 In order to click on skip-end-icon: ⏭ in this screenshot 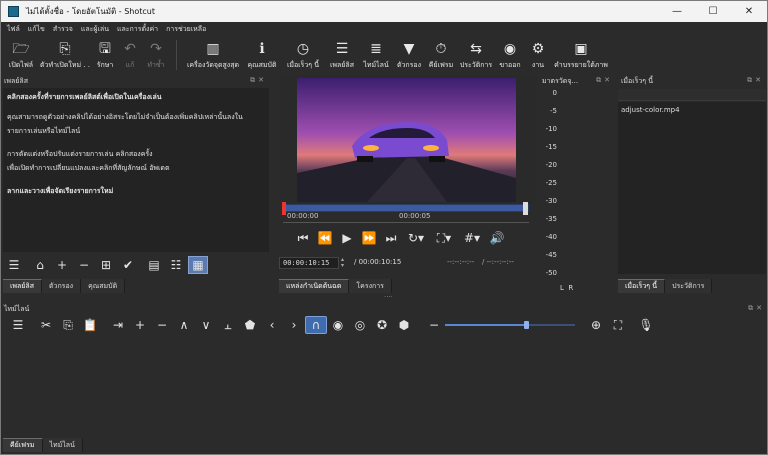, I will do `click(391, 238)`.